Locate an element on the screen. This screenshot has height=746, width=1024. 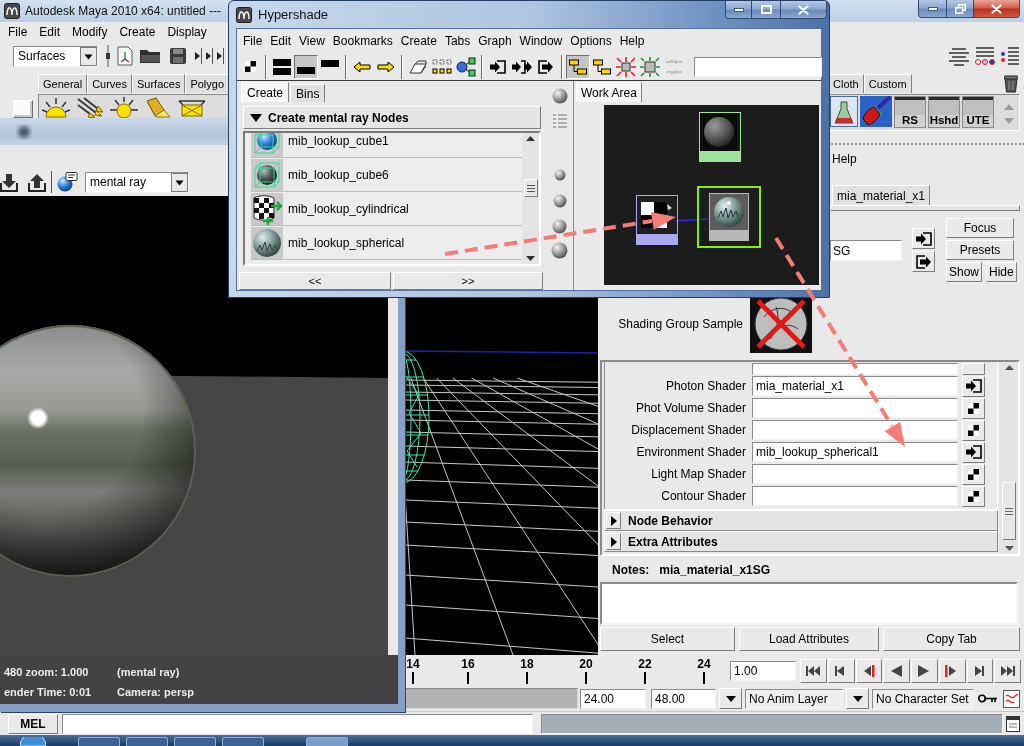
node-list-item: mib_lookup_spherical is located at coordinates (386, 243).